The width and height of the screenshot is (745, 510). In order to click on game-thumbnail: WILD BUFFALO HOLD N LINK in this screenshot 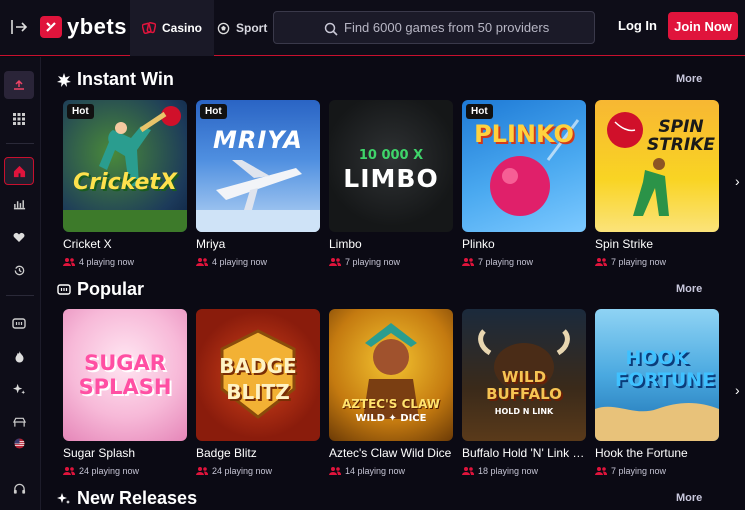, I will do `click(524, 375)`.